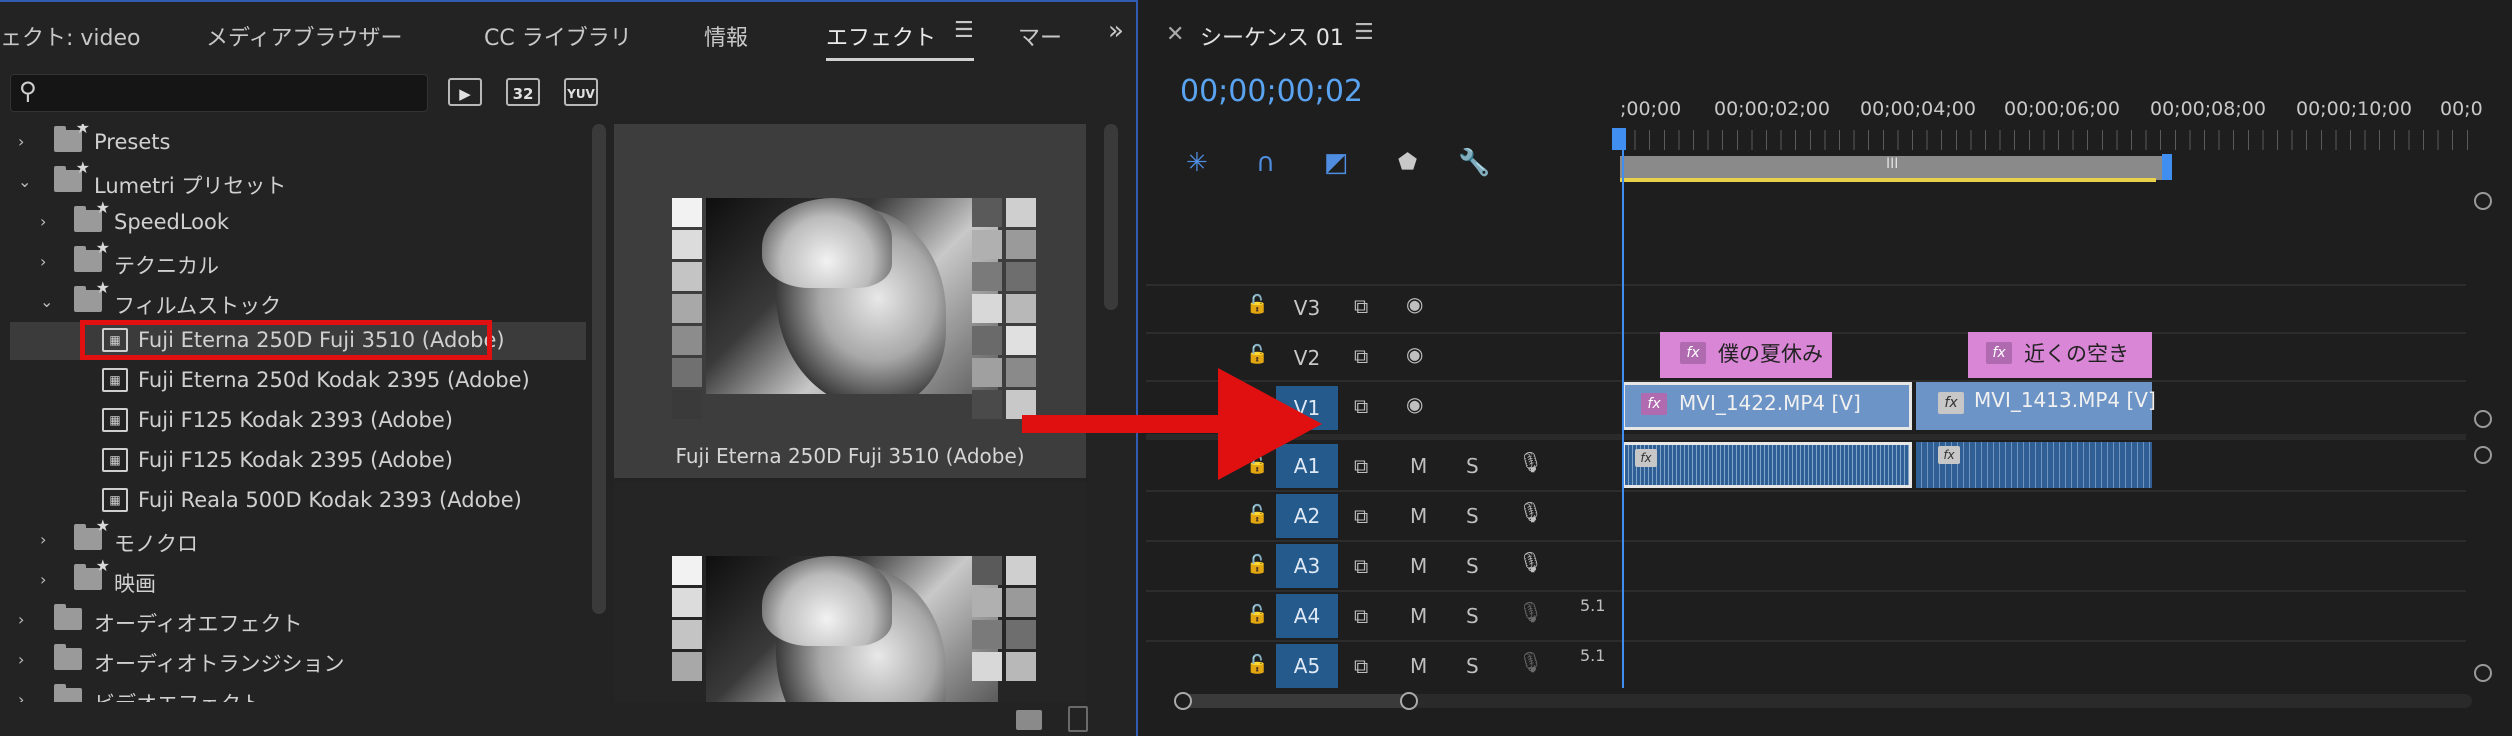 This screenshot has height=736, width=2512. What do you see at coordinates (1078, 719) in the screenshot?
I see `trash-icon` at bounding box center [1078, 719].